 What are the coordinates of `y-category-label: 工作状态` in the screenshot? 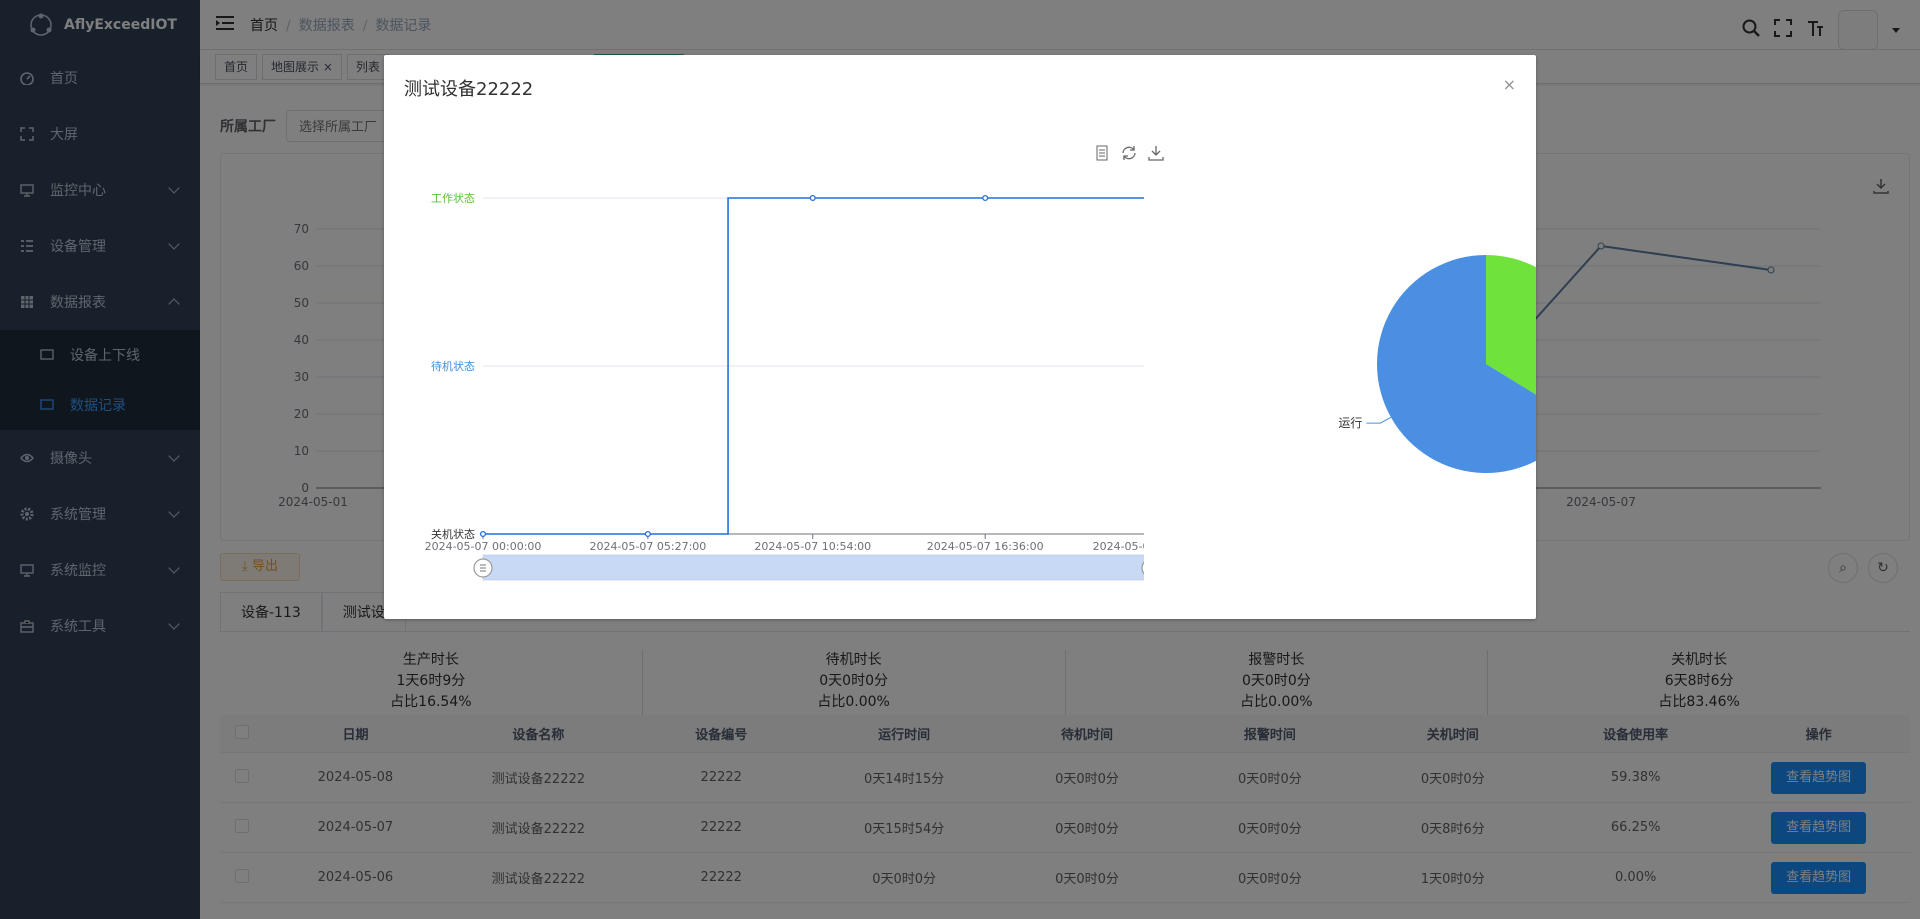 It's located at (453, 198).